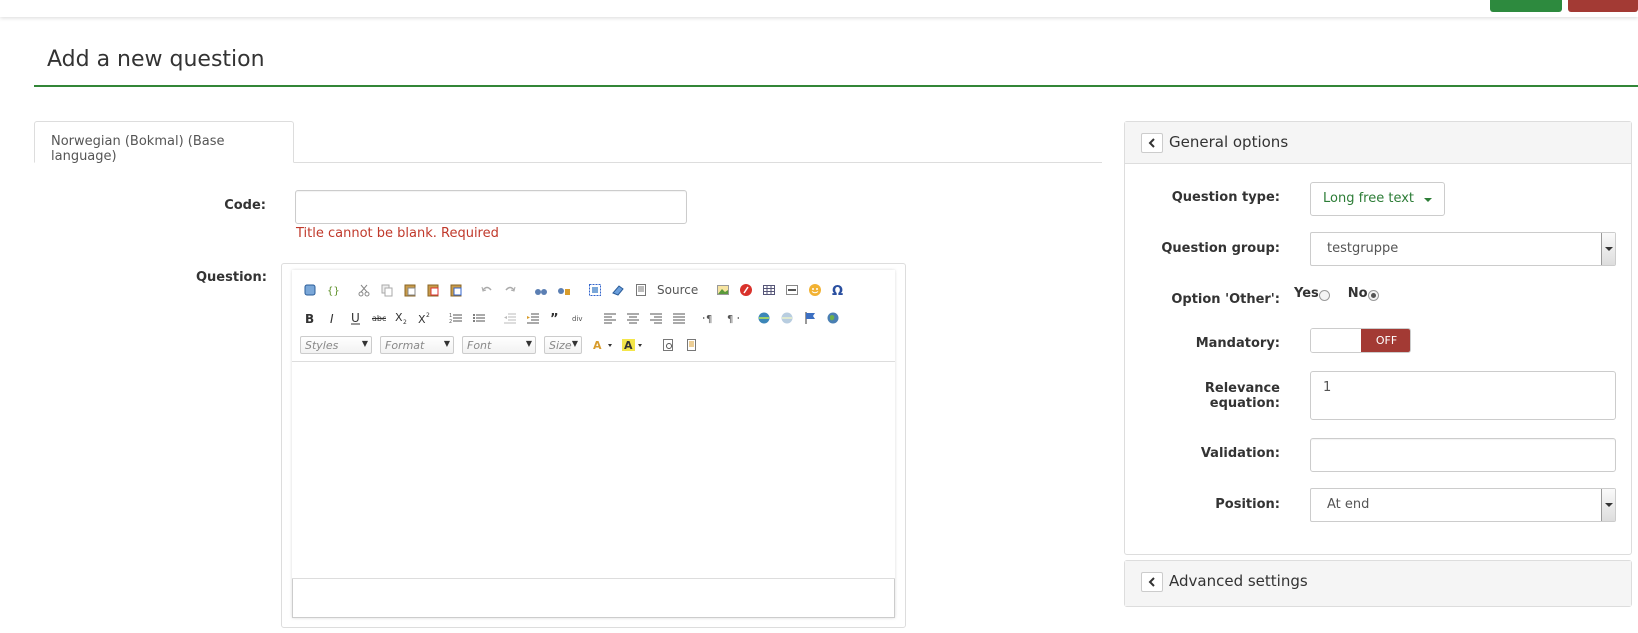 The image size is (1638, 633). What do you see at coordinates (819, 8) in the screenshot?
I see `top-bar` at bounding box center [819, 8].